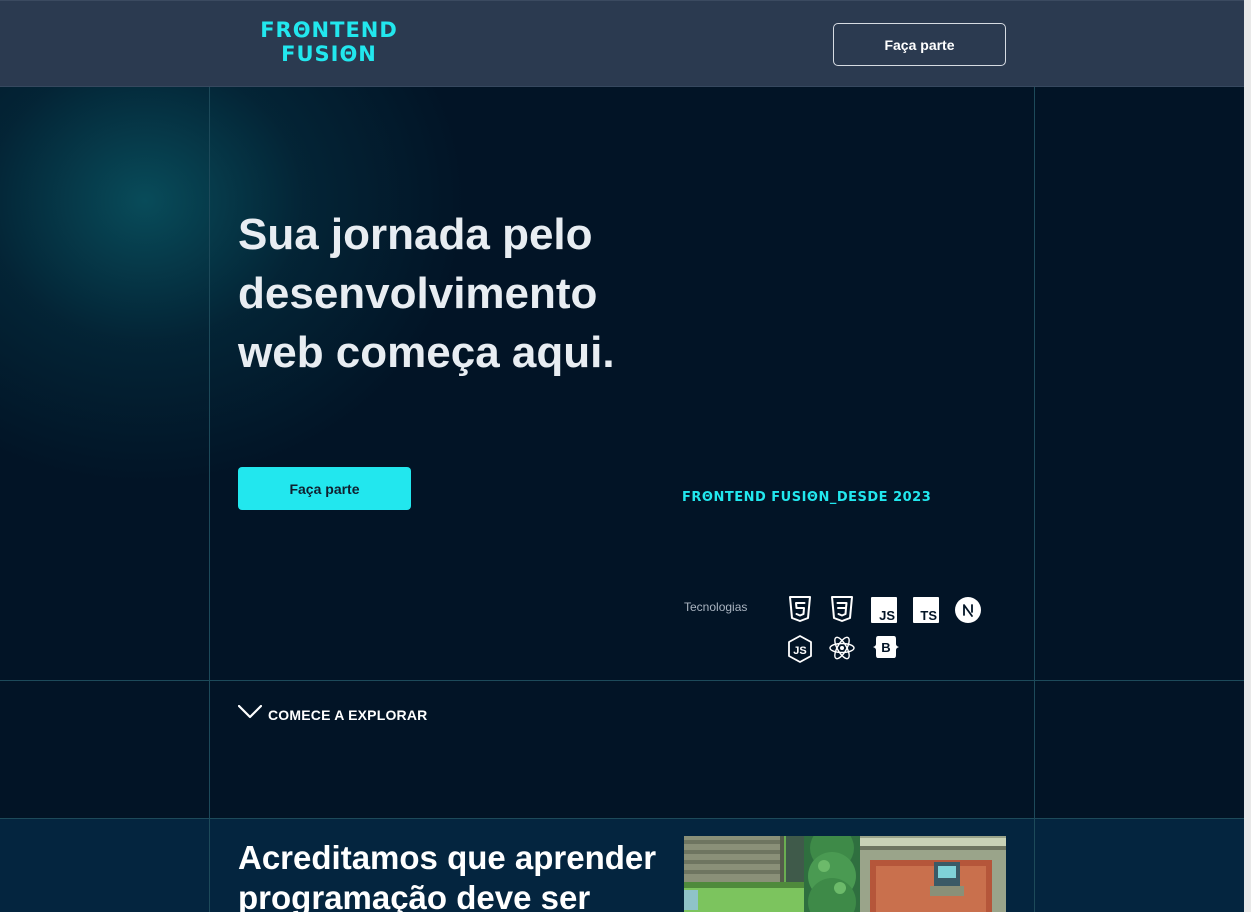  I want to click on logo-line-2: FUSIΘN, so click(329, 54).